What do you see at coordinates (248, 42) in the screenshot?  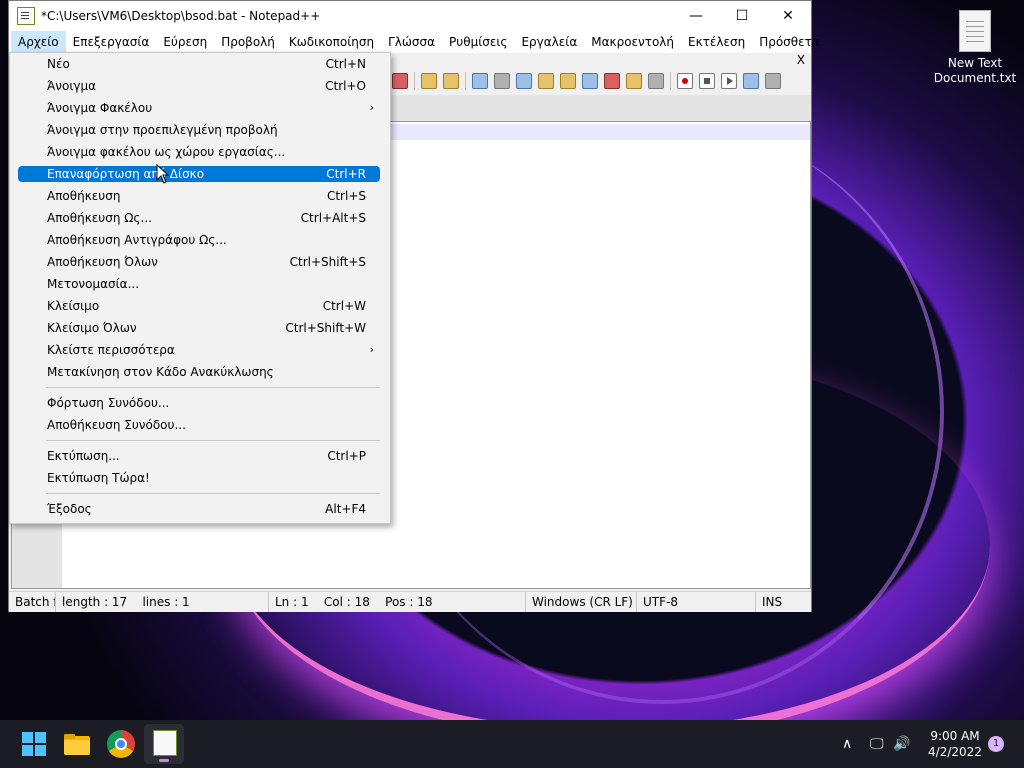 I see `menu-view: Προβολή` at bounding box center [248, 42].